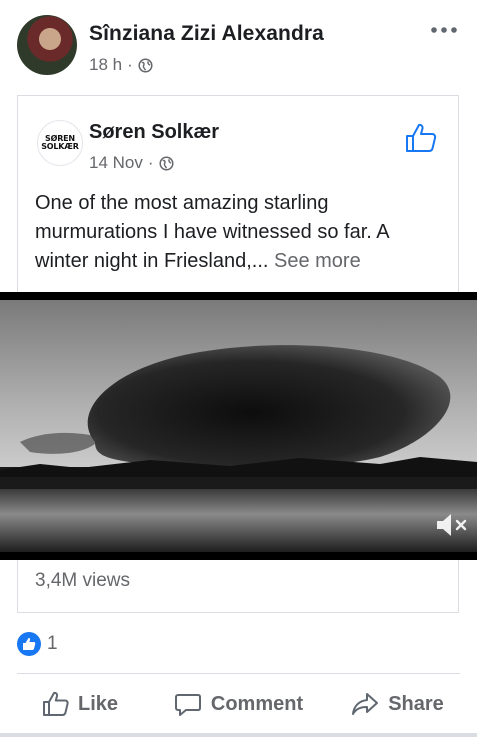  Describe the element at coordinates (105, 65) in the screenshot. I see `post-time: 18 h` at that location.